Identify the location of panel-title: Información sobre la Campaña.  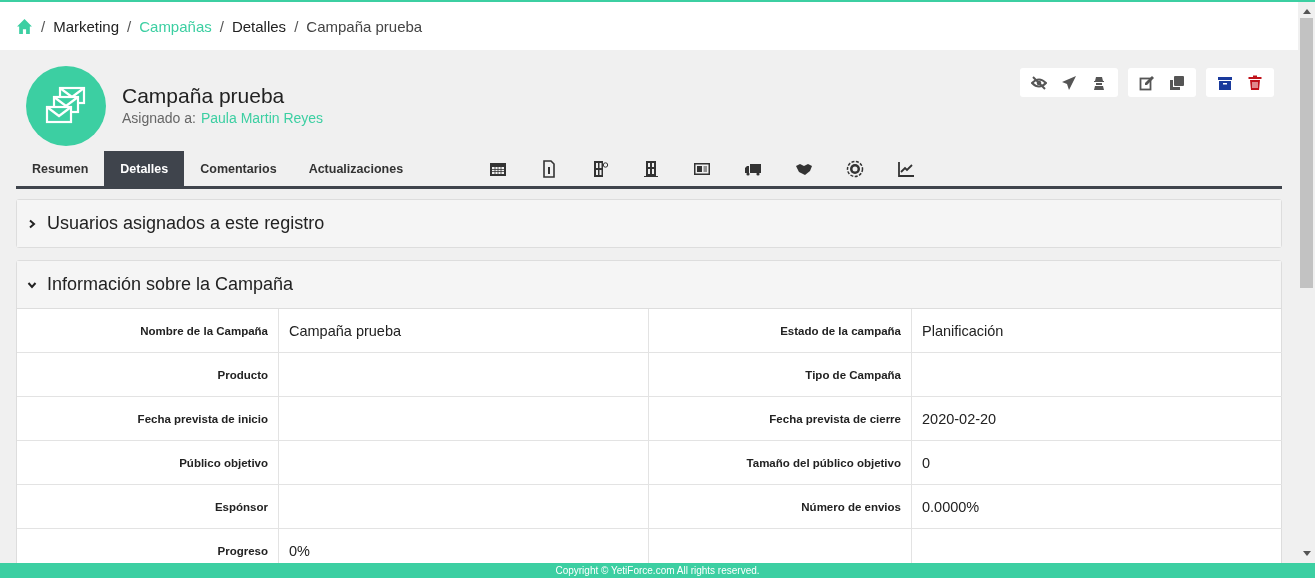
(170, 284).